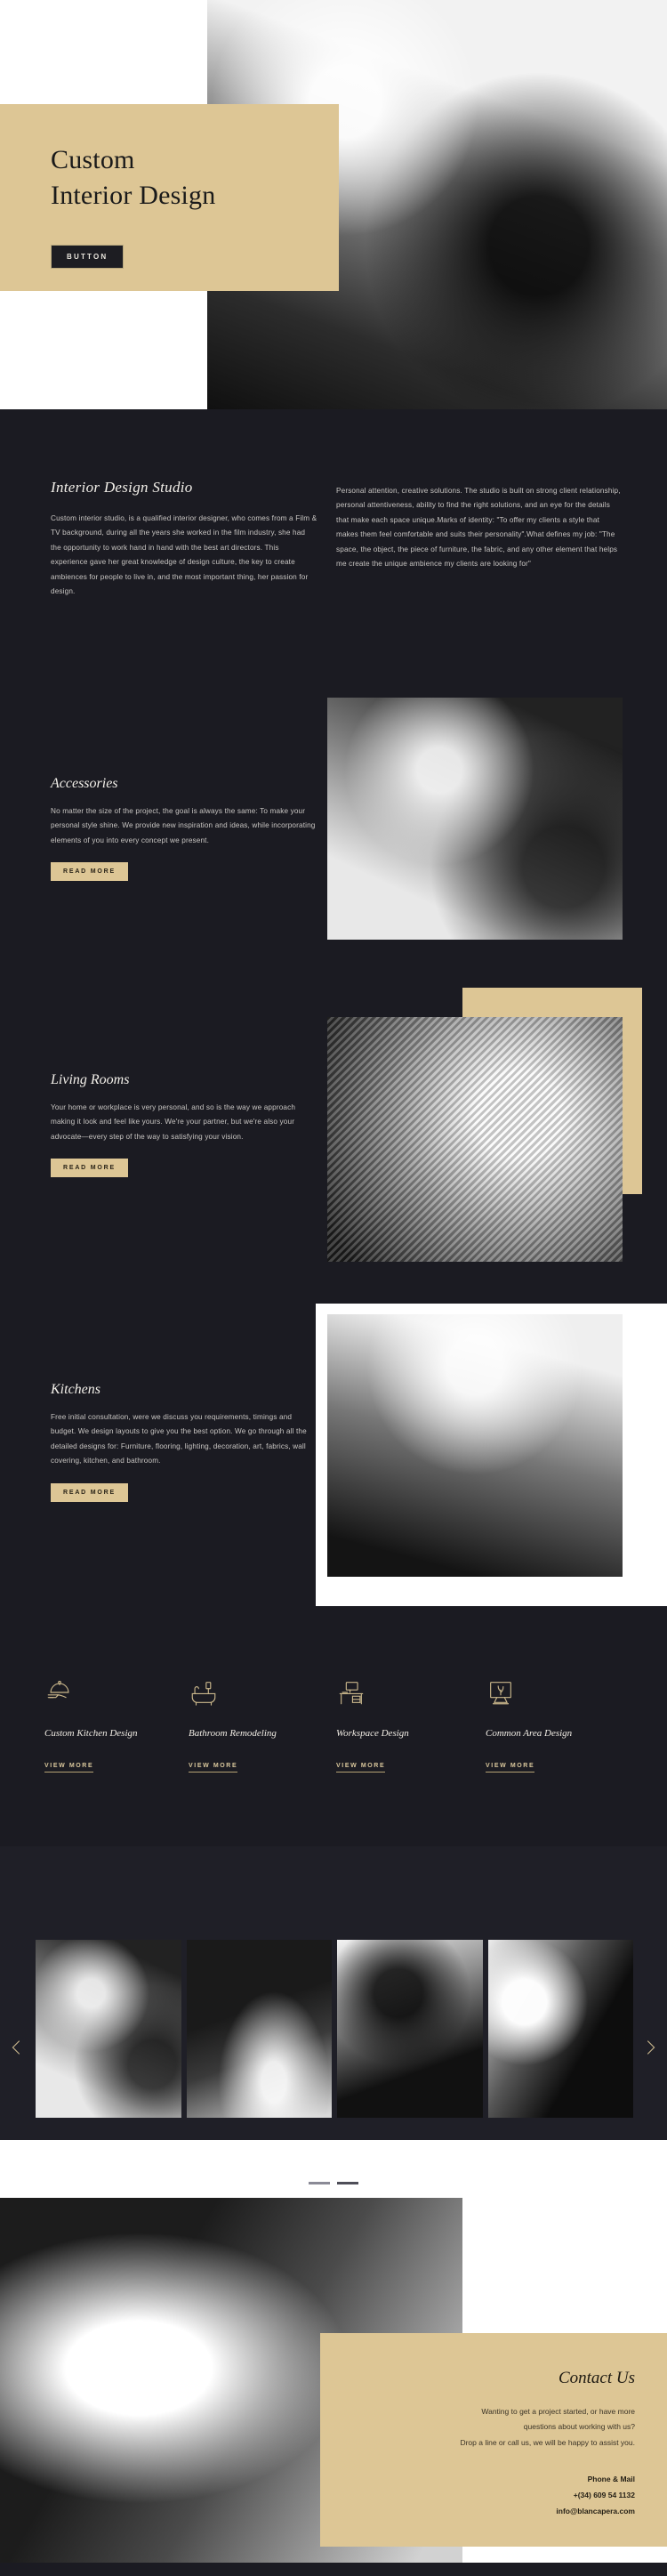 This screenshot has width=667, height=2576. What do you see at coordinates (333, 2569) in the screenshot?
I see `page-footer-bar` at bounding box center [333, 2569].